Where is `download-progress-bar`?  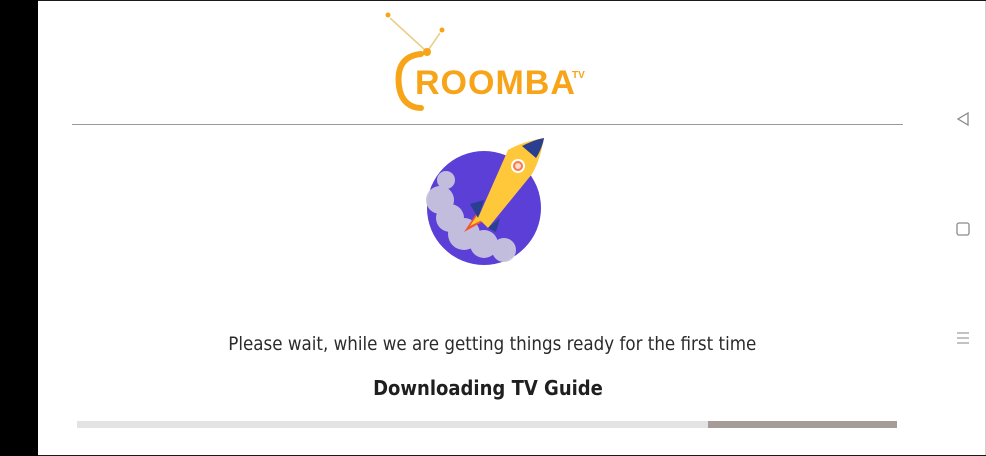 download-progress-bar is located at coordinates (487, 424).